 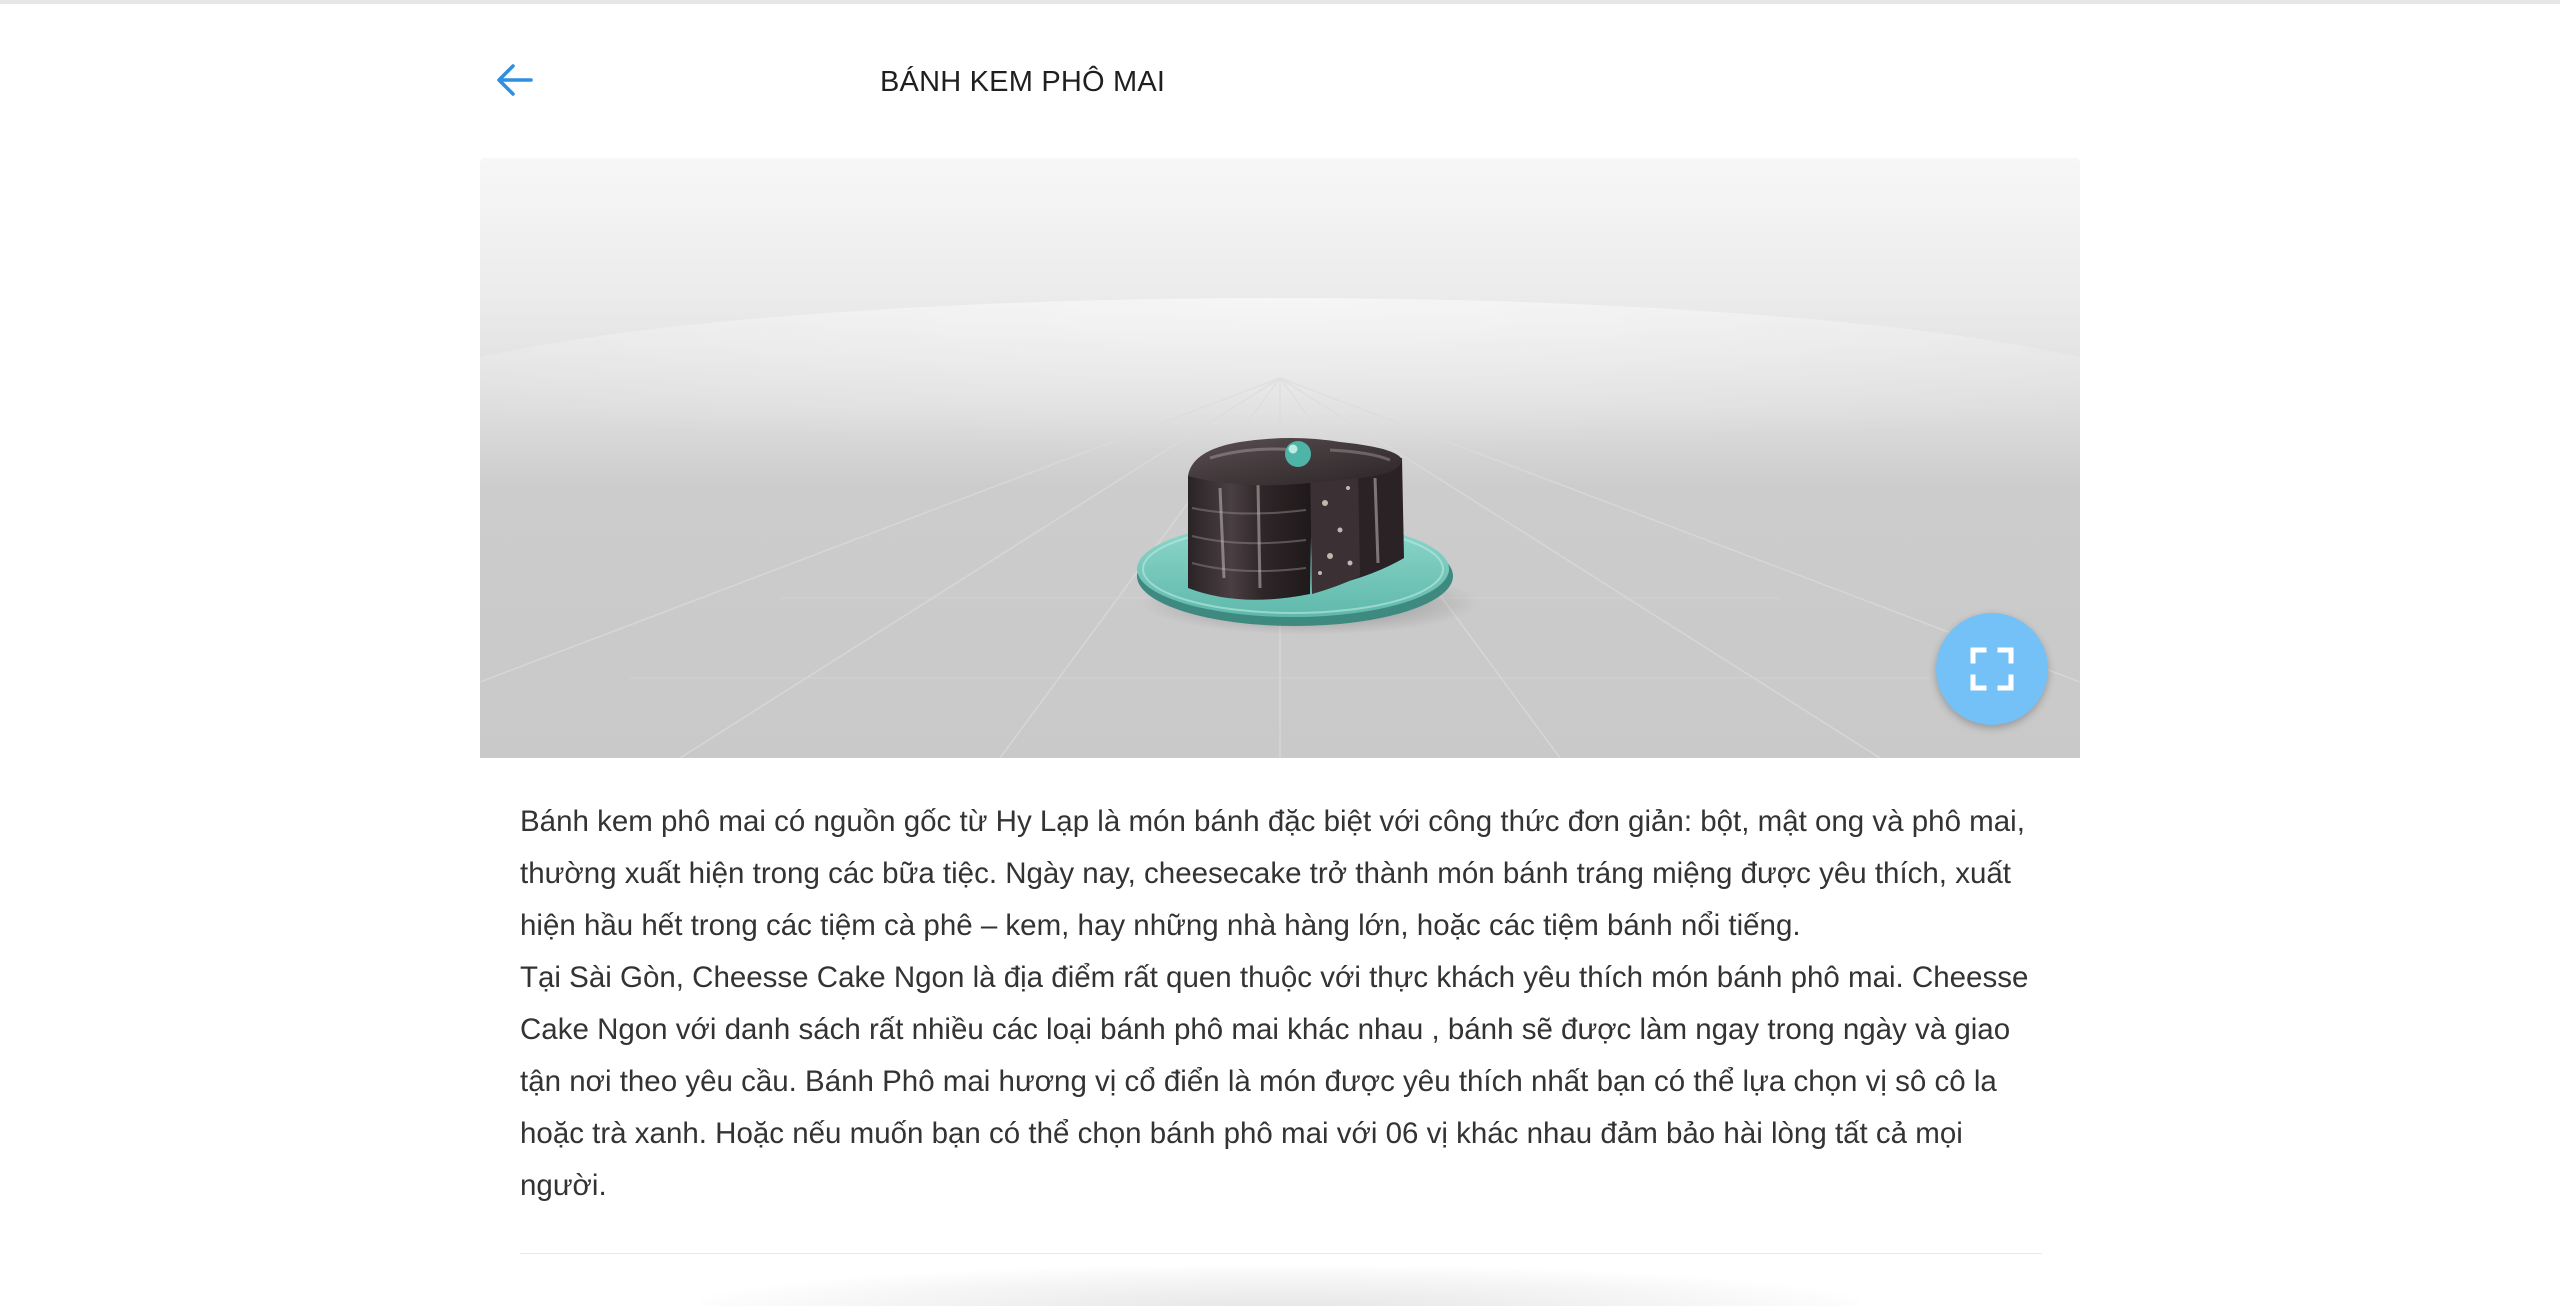 What do you see at coordinates (1280, 1286) in the screenshot?
I see `bottom-panel-shadow` at bounding box center [1280, 1286].